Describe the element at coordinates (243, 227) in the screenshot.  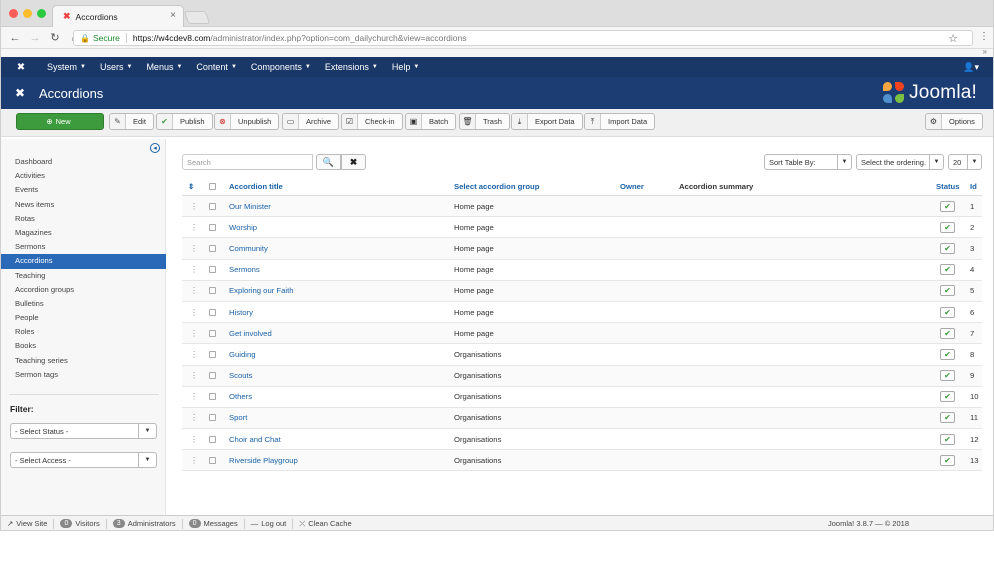
I see `accordion-title-link: Worship` at that location.